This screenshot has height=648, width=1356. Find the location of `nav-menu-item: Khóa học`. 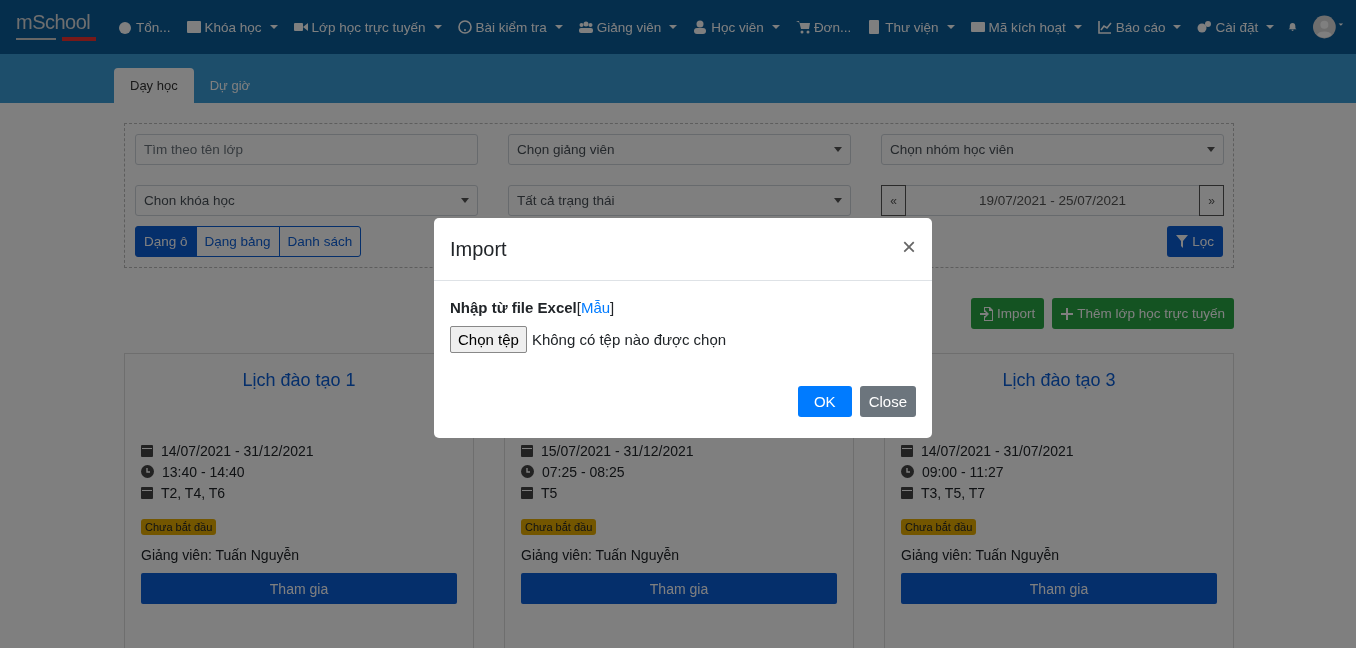

nav-menu-item: Khóa học is located at coordinates (232, 27).